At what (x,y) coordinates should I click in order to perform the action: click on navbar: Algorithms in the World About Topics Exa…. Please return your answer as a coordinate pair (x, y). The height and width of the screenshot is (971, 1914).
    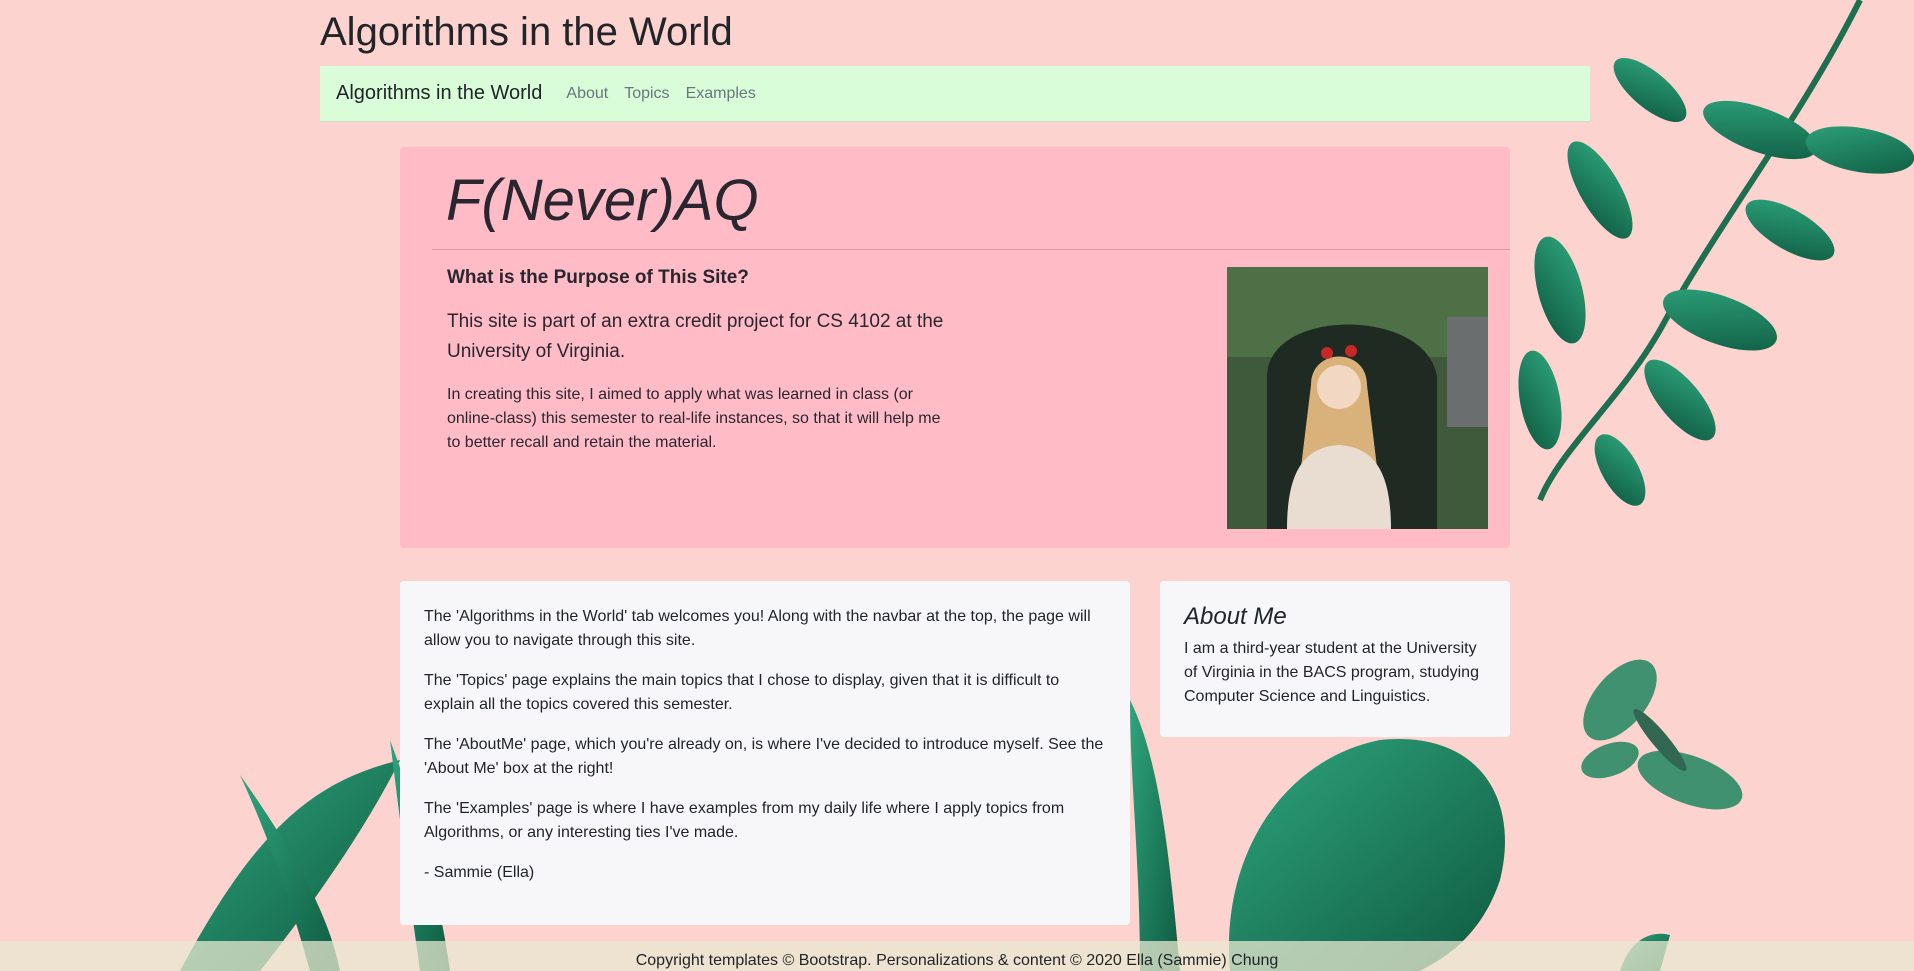
    Looking at the image, I should click on (955, 94).